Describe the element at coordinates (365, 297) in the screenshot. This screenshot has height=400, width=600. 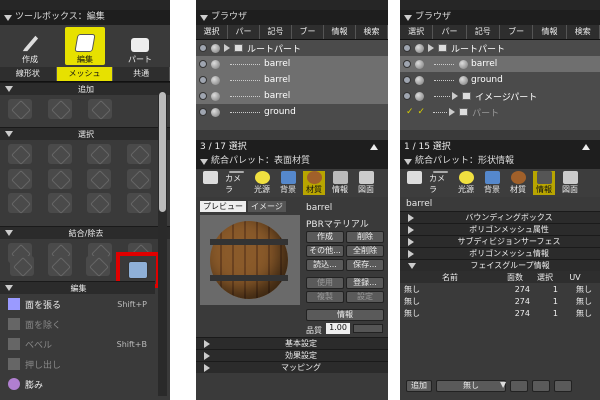
I see `settings-button: 設定` at that location.